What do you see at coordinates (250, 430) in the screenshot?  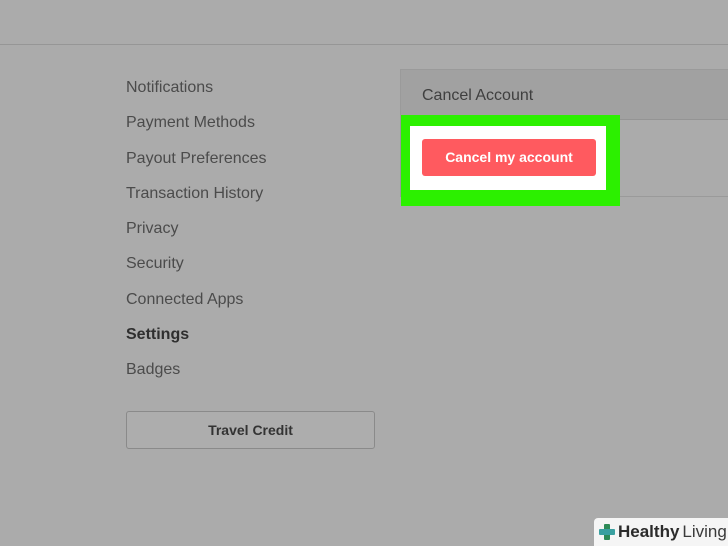 I see `travel-credit-button: Travel Credit` at bounding box center [250, 430].